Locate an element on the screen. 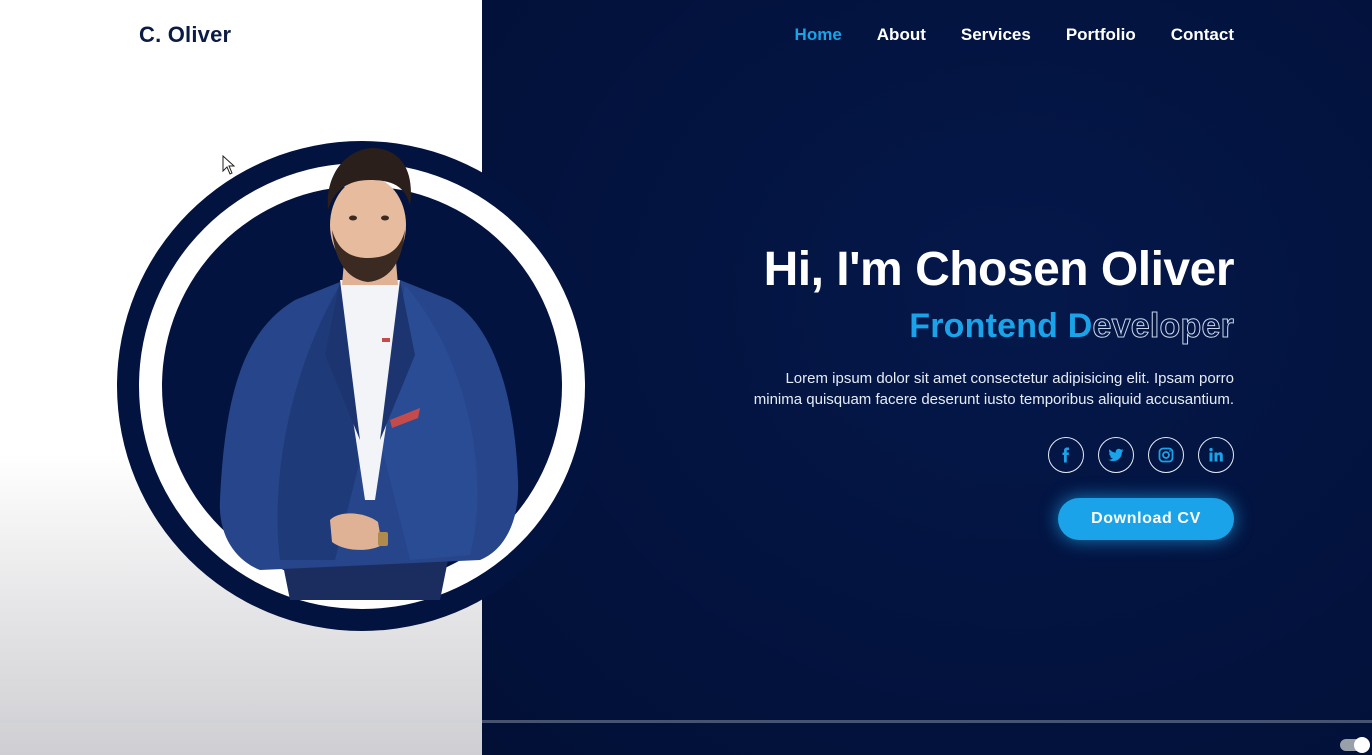  hero-subtitle: Frontend Developer is located at coordinates (954, 326).